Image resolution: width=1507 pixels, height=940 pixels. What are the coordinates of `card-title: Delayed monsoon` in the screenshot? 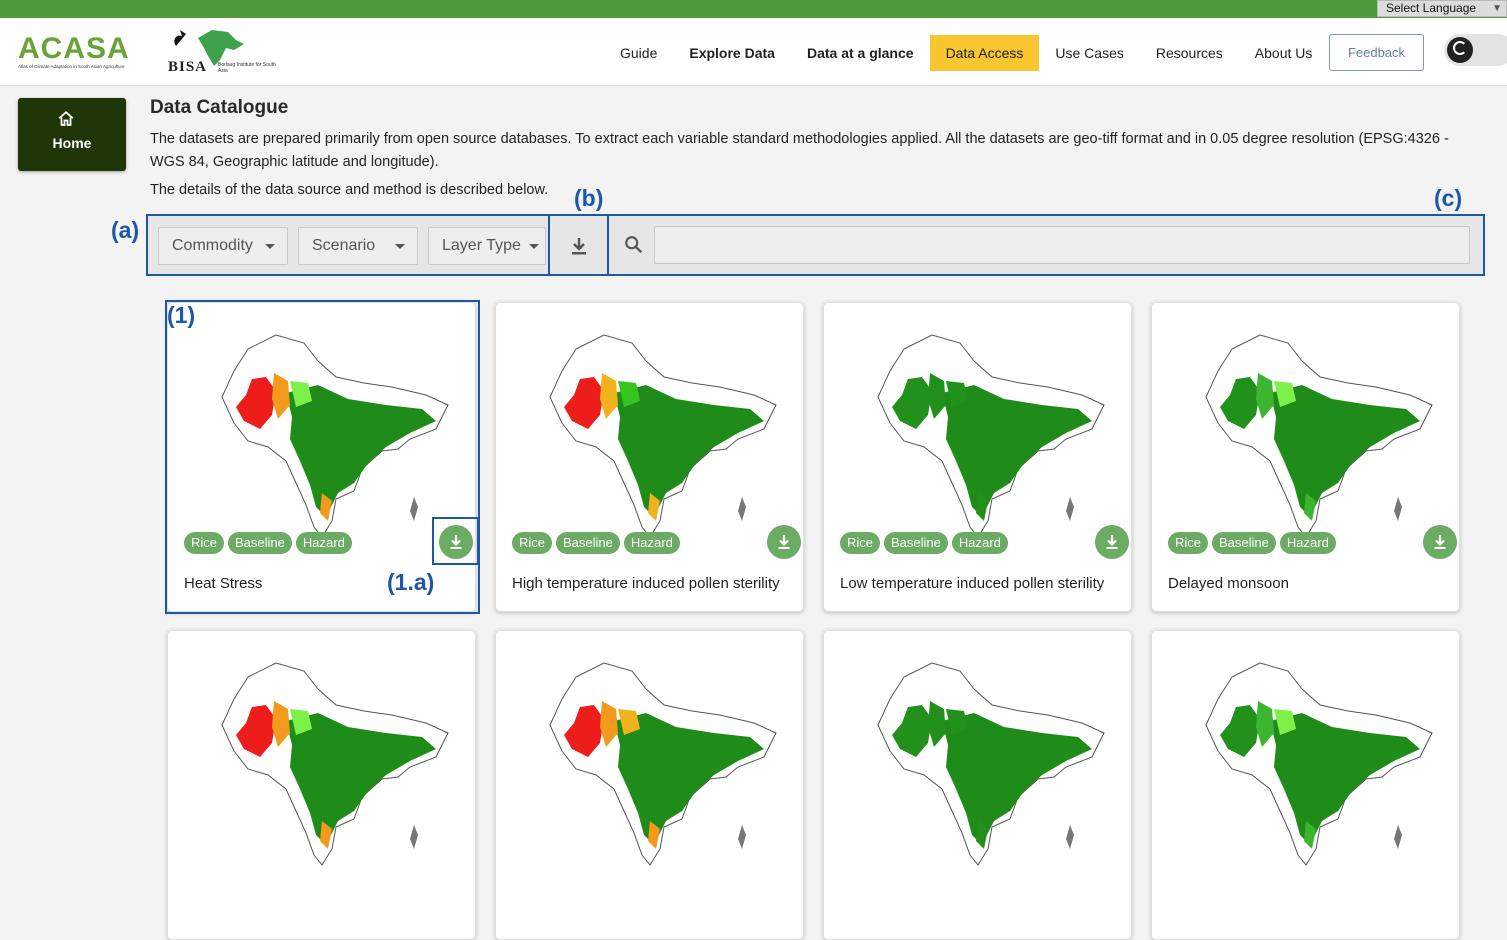 It's located at (1228, 583).